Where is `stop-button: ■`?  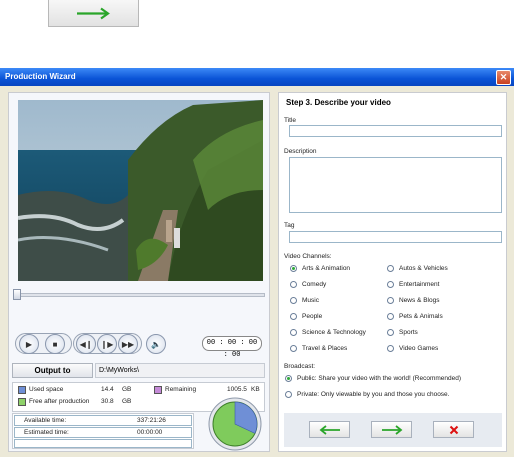
stop-button: ■ is located at coordinates (55, 344).